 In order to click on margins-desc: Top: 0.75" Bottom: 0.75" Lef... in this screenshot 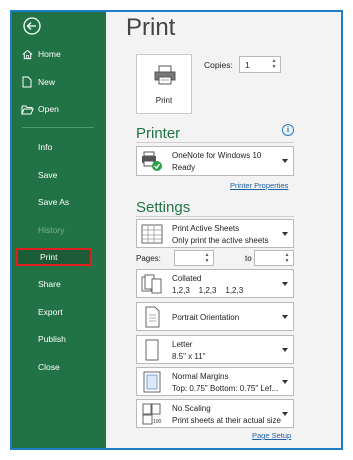, I will do `click(225, 388)`.